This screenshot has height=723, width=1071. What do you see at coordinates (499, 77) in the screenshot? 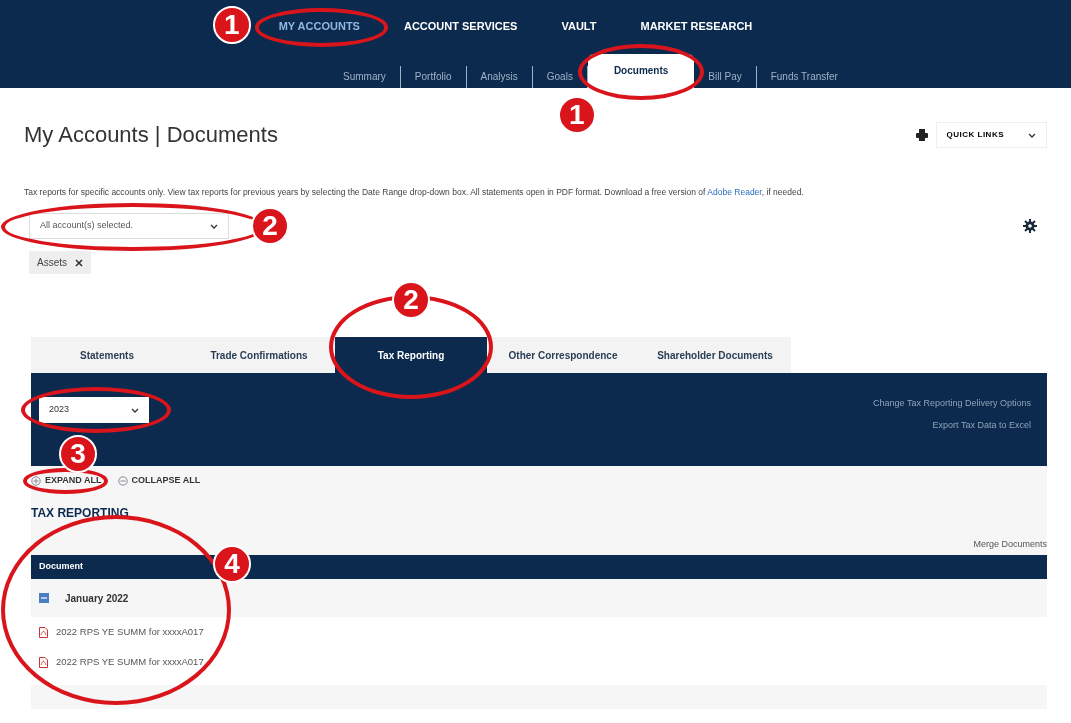
I see `subnav-tab: Analysis` at bounding box center [499, 77].